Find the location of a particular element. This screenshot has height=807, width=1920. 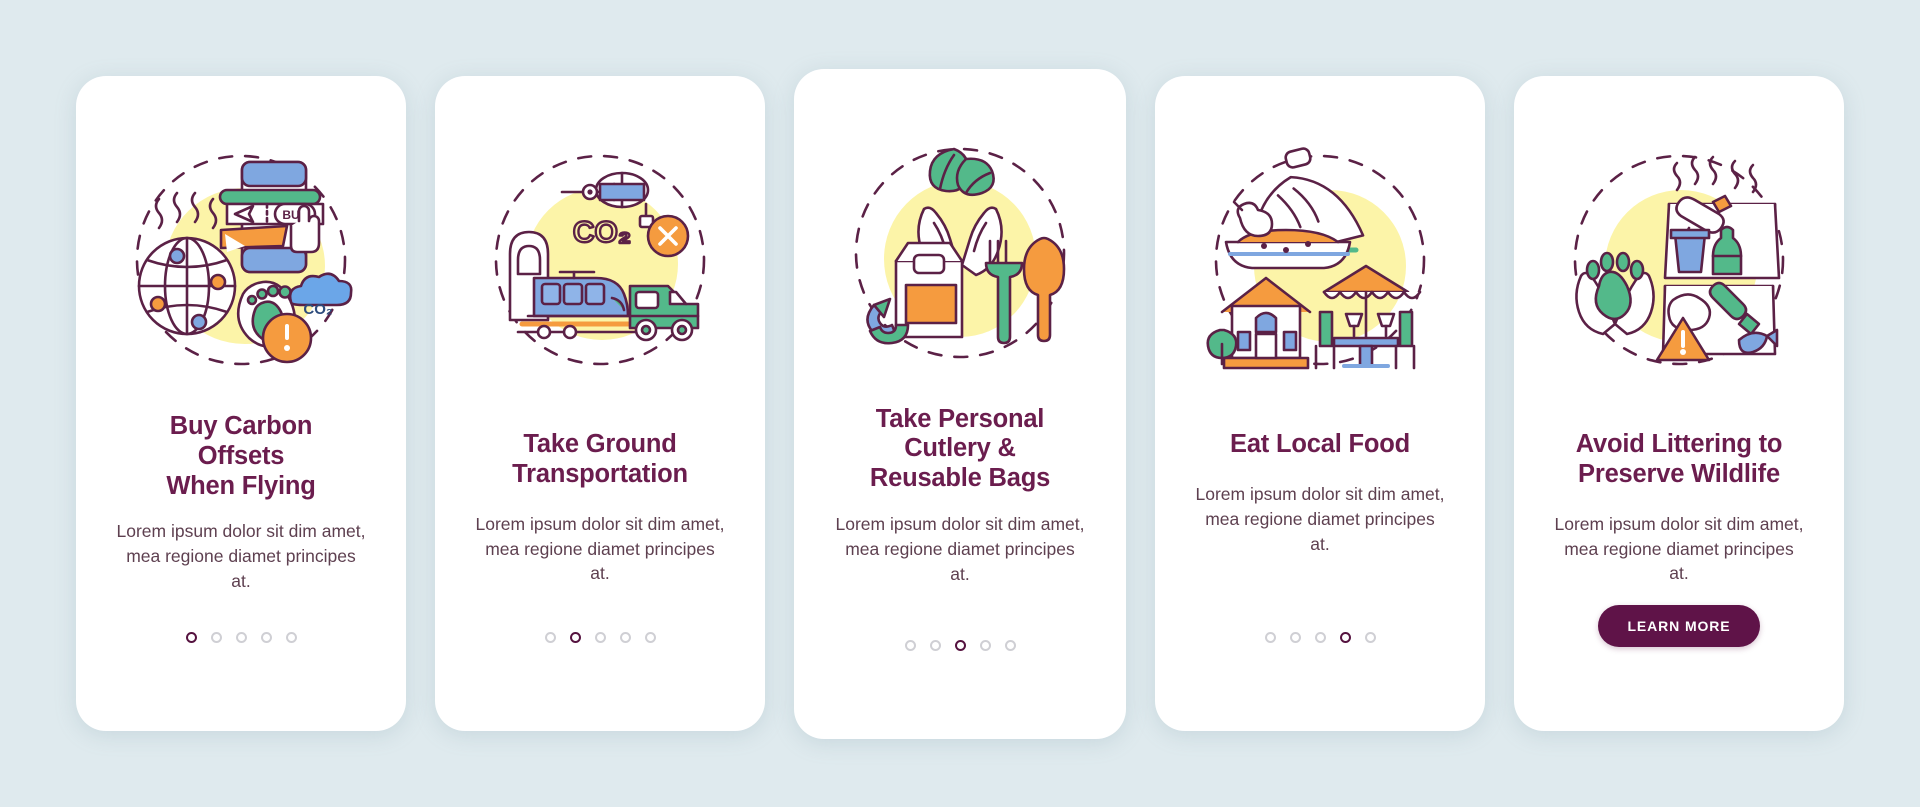

card-title: Avoid Littering to Preserve Wildlife is located at coordinates (1679, 459).